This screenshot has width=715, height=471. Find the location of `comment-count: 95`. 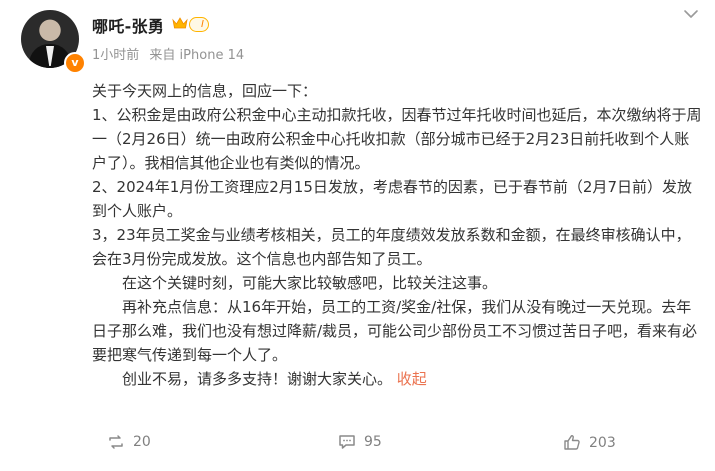

comment-count: 95 is located at coordinates (373, 442).